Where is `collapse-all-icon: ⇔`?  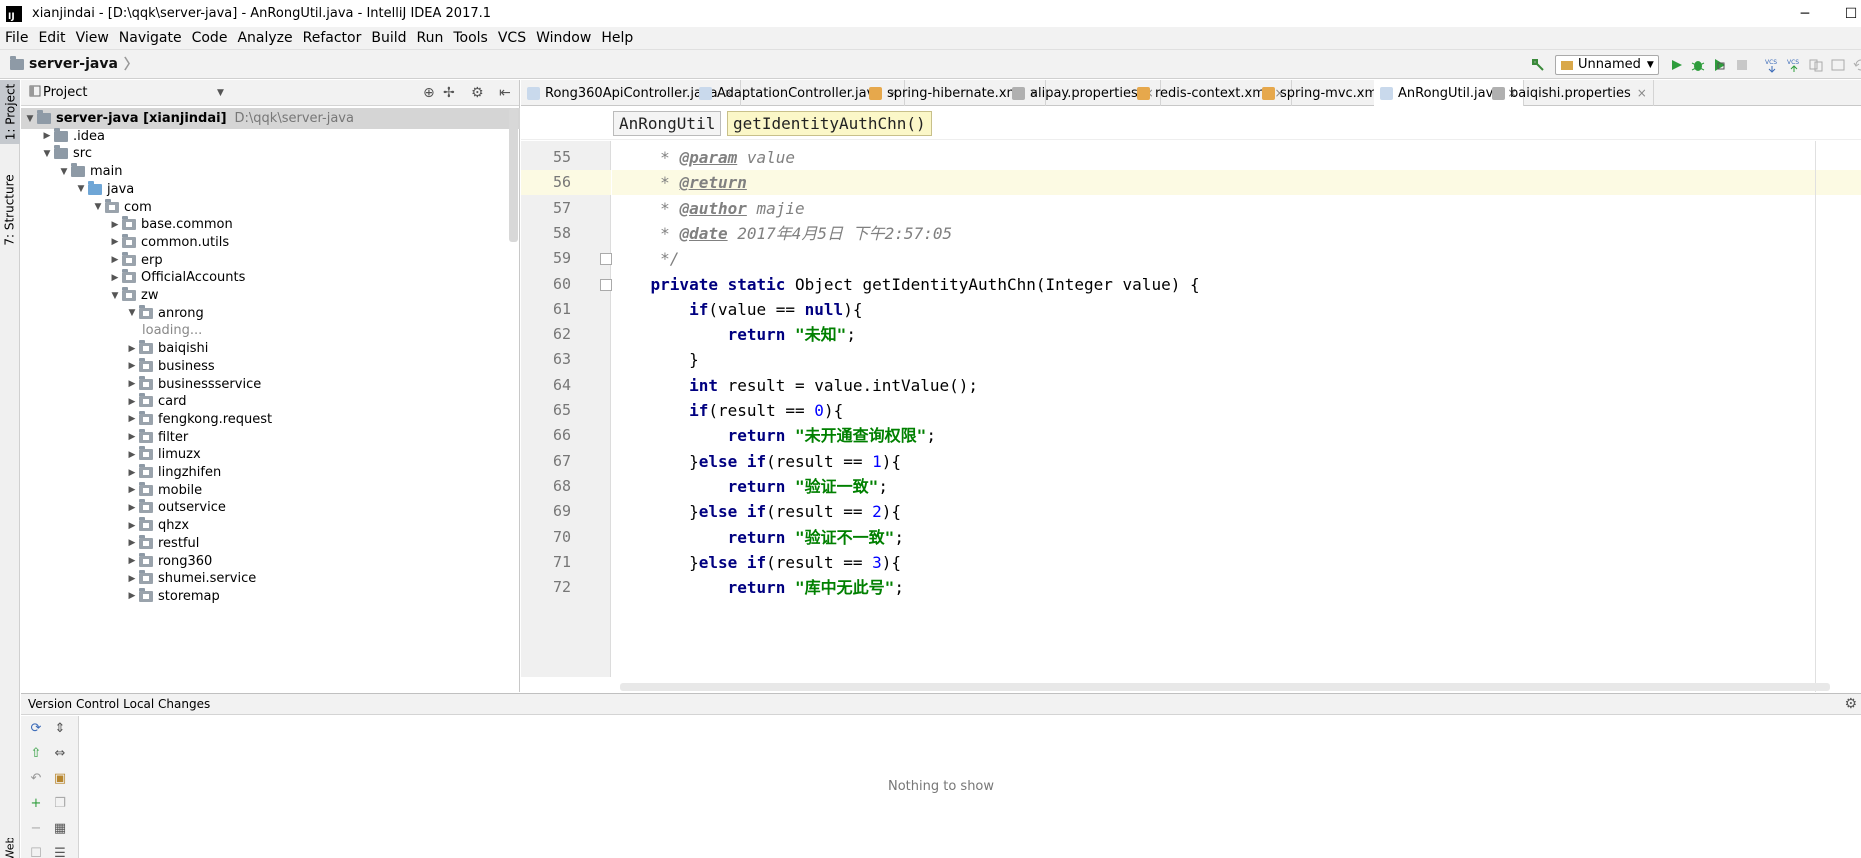
collapse-all-icon: ⇔ is located at coordinates (60, 753).